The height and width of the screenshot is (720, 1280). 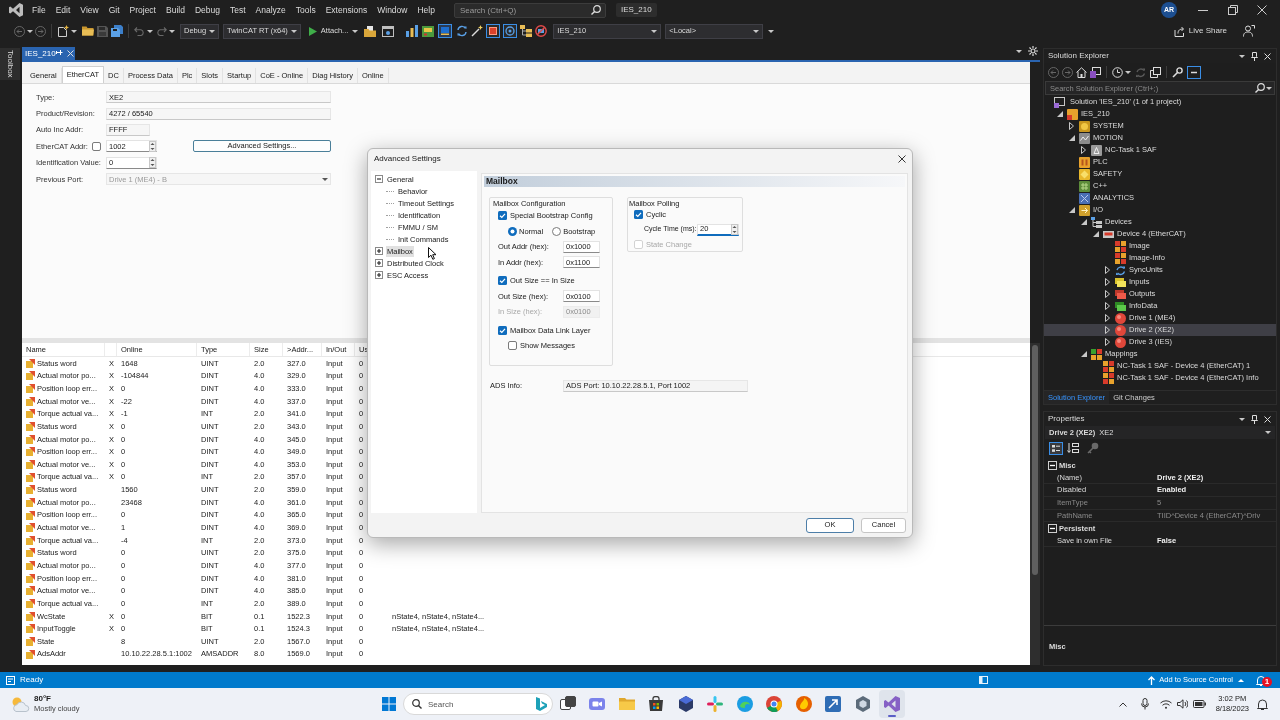 I want to click on b-shape-icon, so click(x=541, y=704).